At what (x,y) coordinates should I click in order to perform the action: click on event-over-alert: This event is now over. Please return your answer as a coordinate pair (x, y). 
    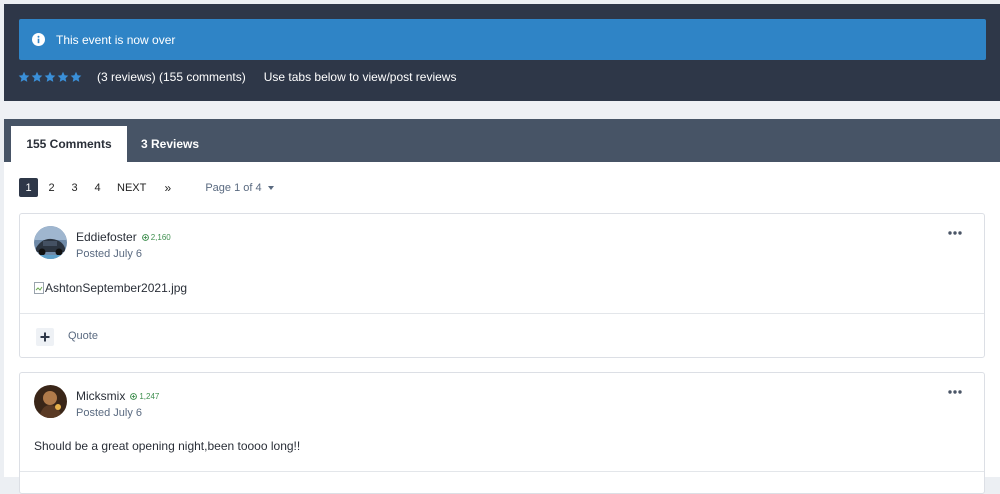
    Looking at the image, I should click on (502, 39).